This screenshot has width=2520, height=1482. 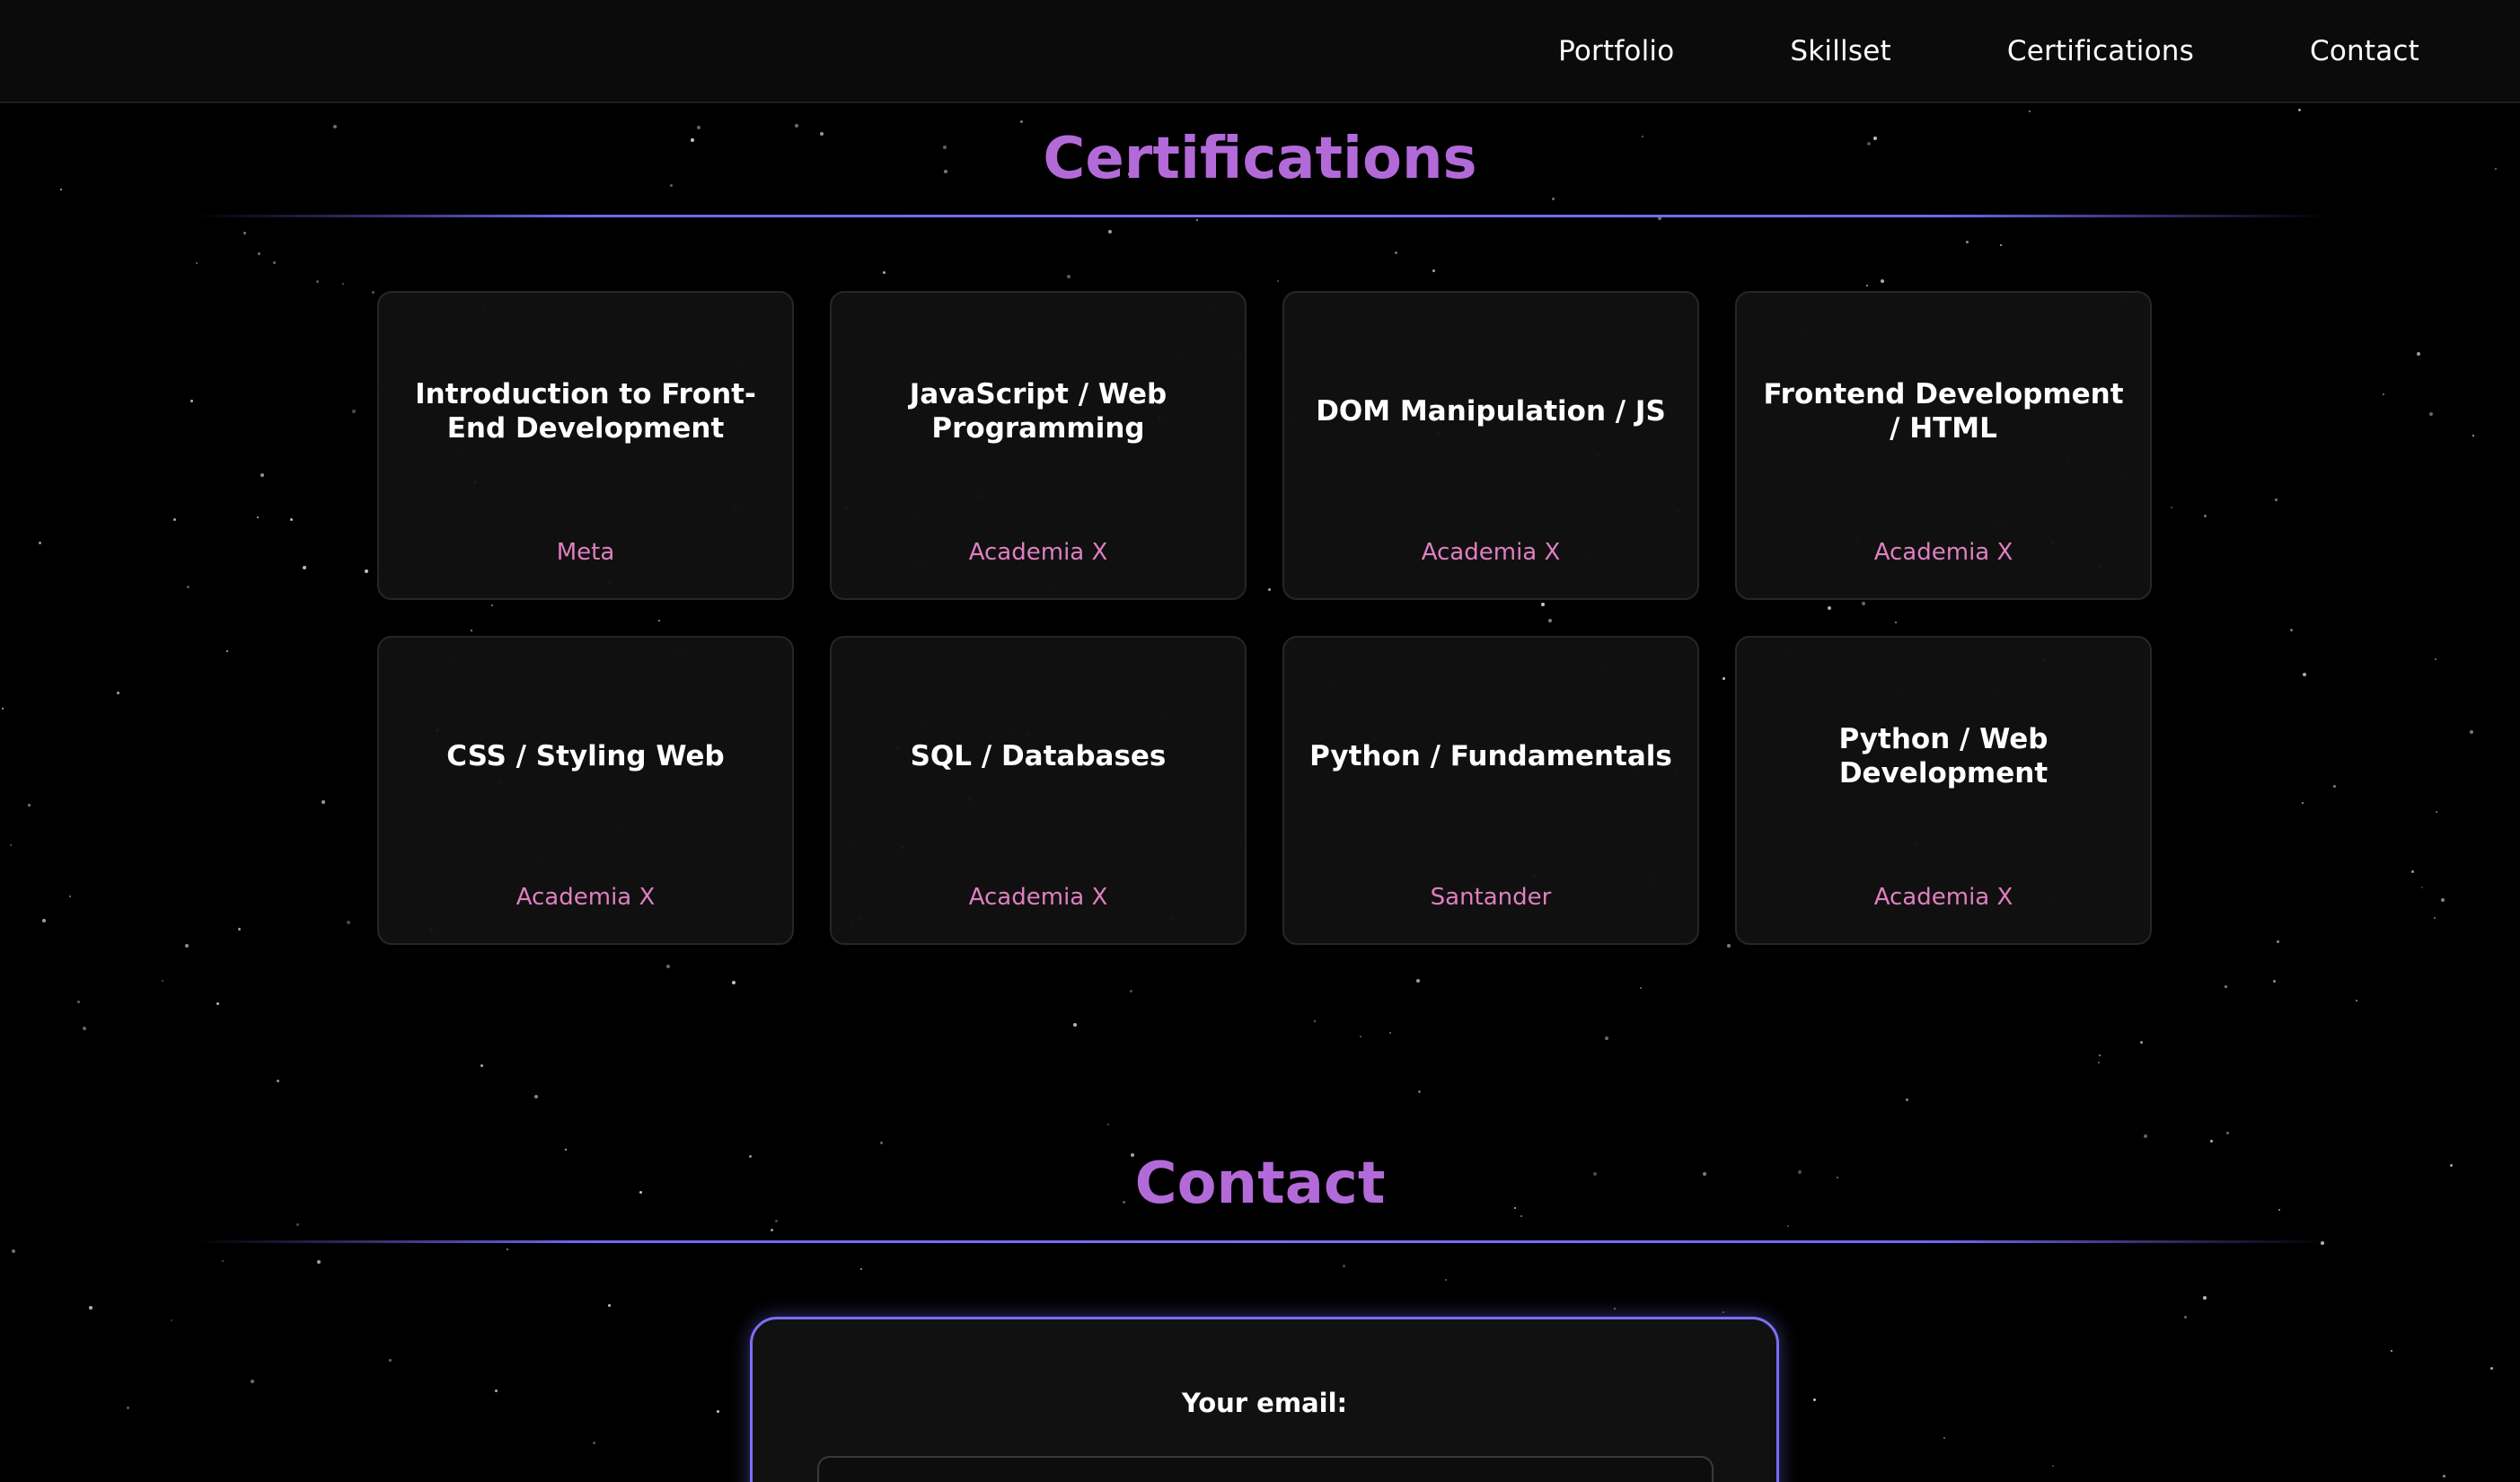 I want to click on cert-title: Python / Fundamentals, so click(x=1490, y=756).